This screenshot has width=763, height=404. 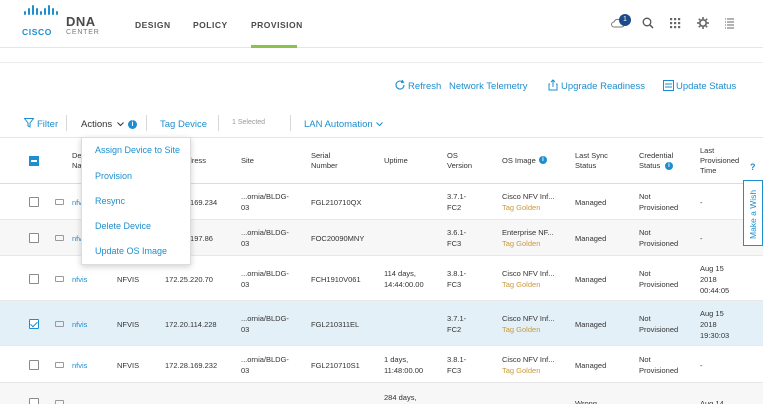 I want to click on col-last-provisioned-time: Last Provisioned Time, so click(x=723, y=161).